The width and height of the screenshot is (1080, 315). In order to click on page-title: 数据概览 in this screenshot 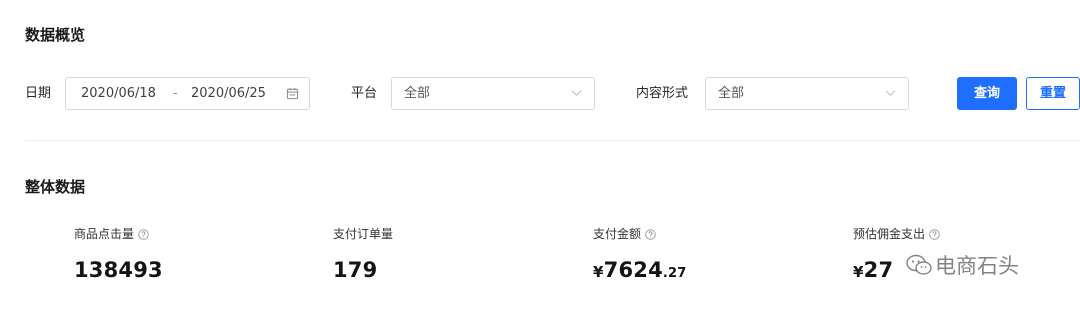, I will do `click(55, 35)`.